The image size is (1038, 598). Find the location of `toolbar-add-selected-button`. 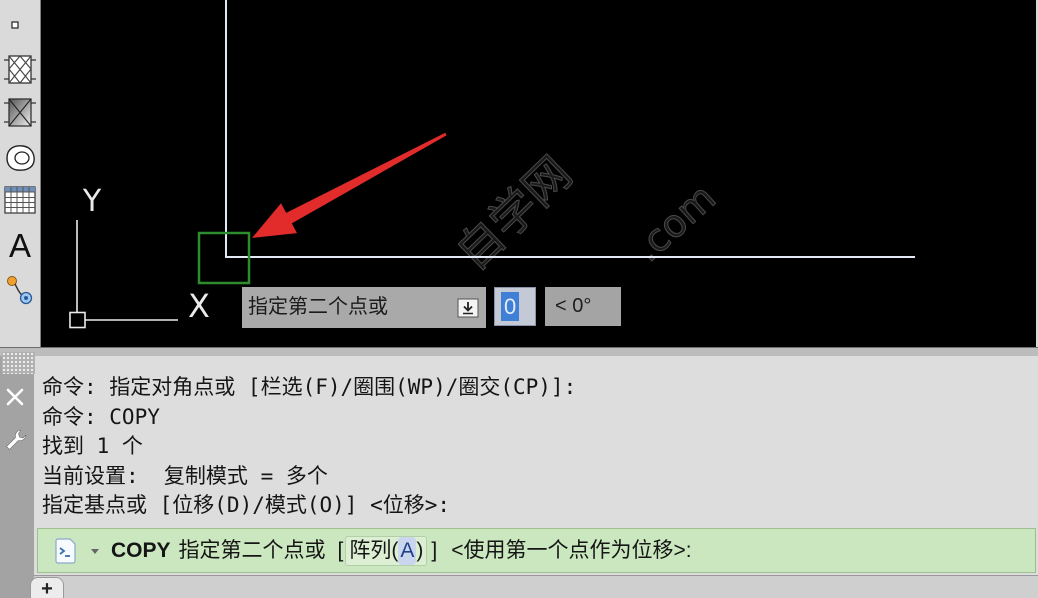

toolbar-add-selected-button is located at coordinates (20, 289).